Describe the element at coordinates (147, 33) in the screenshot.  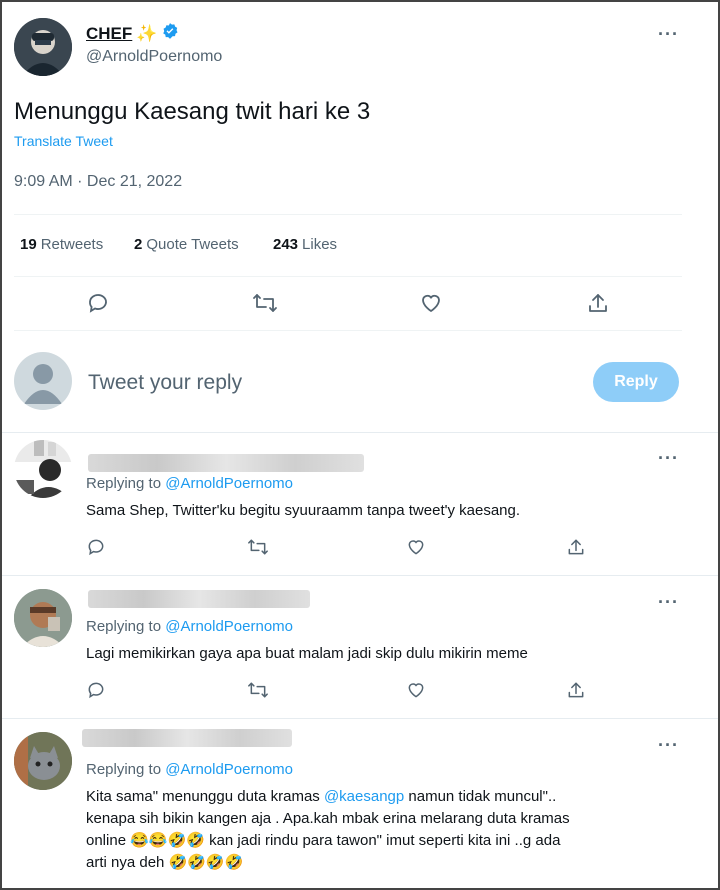
I see `sparkle-emoji: ✨` at that location.